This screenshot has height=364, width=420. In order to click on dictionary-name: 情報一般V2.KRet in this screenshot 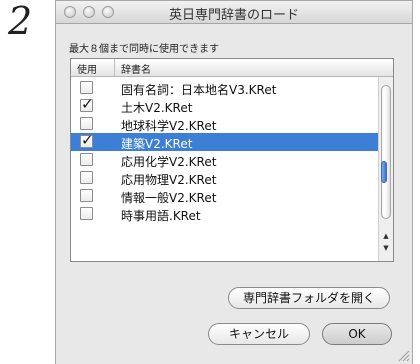, I will do `click(169, 198)`.